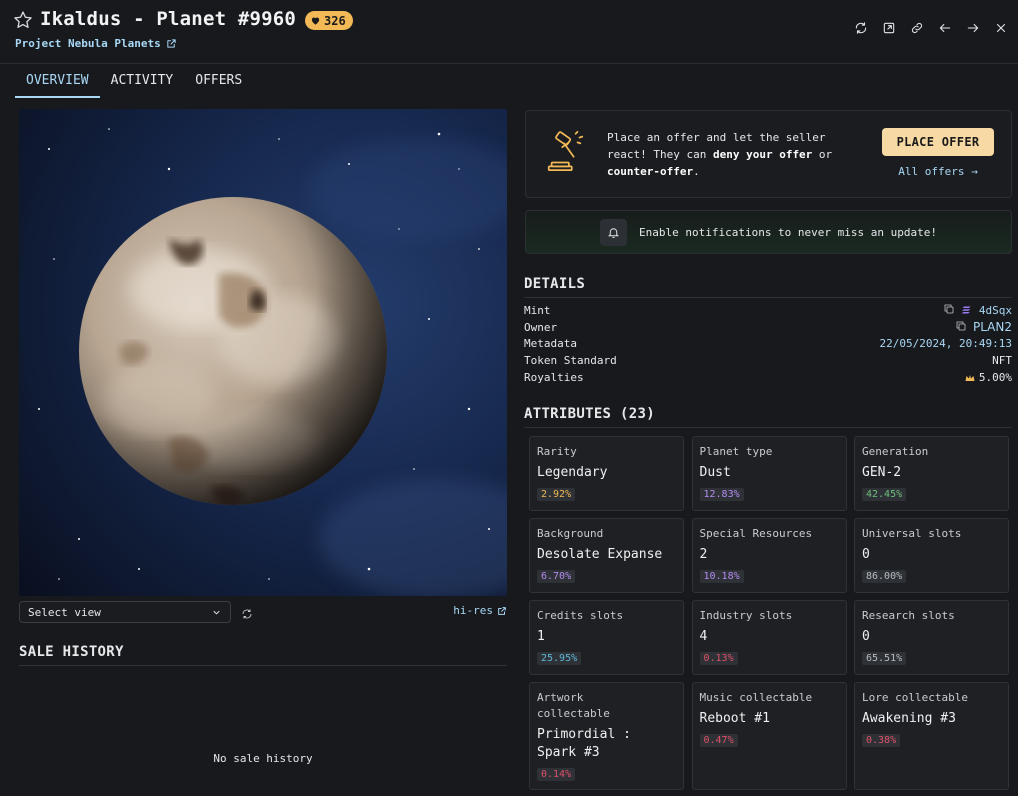 The image size is (1018, 796). What do you see at coordinates (768, 417) in the screenshot?
I see `attributes-title: ATTRIBUTES (23)` at bounding box center [768, 417].